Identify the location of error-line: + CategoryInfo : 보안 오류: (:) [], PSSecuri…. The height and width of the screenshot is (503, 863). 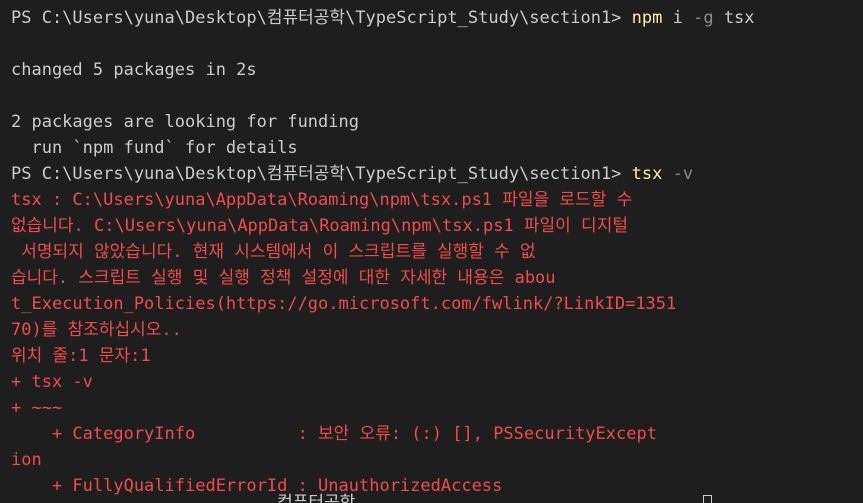
(334, 434).